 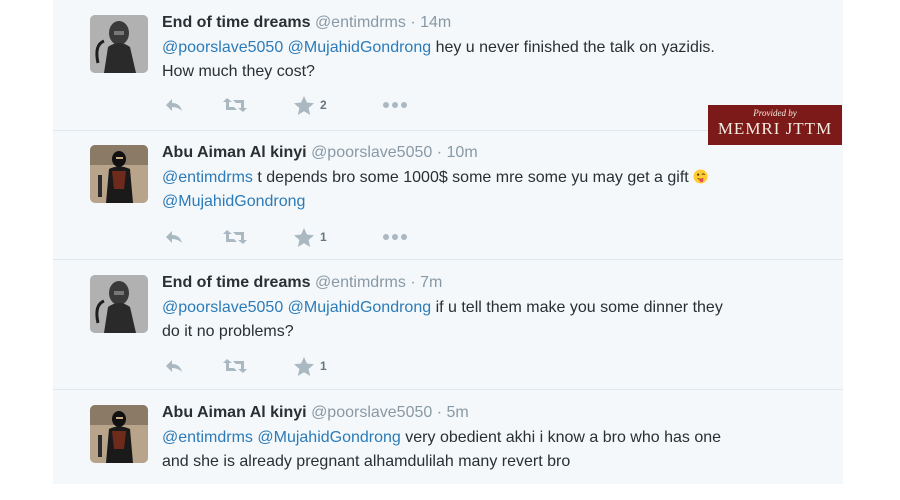 What do you see at coordinates (775, 113) in the screenshot?
I see `watermark-line1: Provided by` at bounding box center [775, 113].